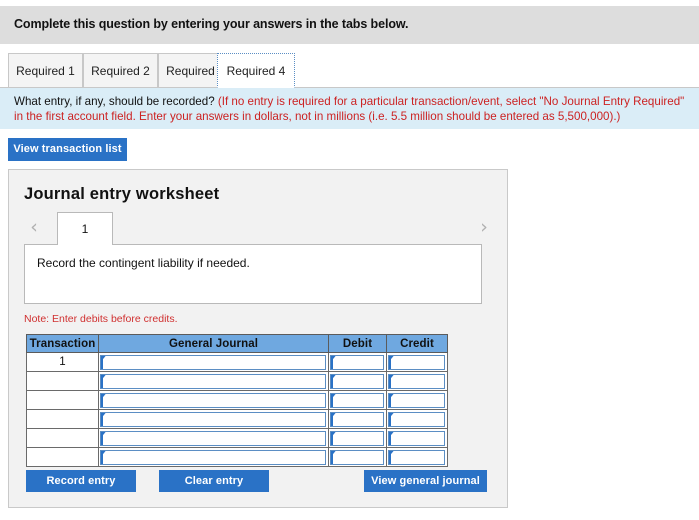 This screenshot has width=699, height=520. I want to click on worksheet-page-tab-1-label: 1, so click(85, 229).